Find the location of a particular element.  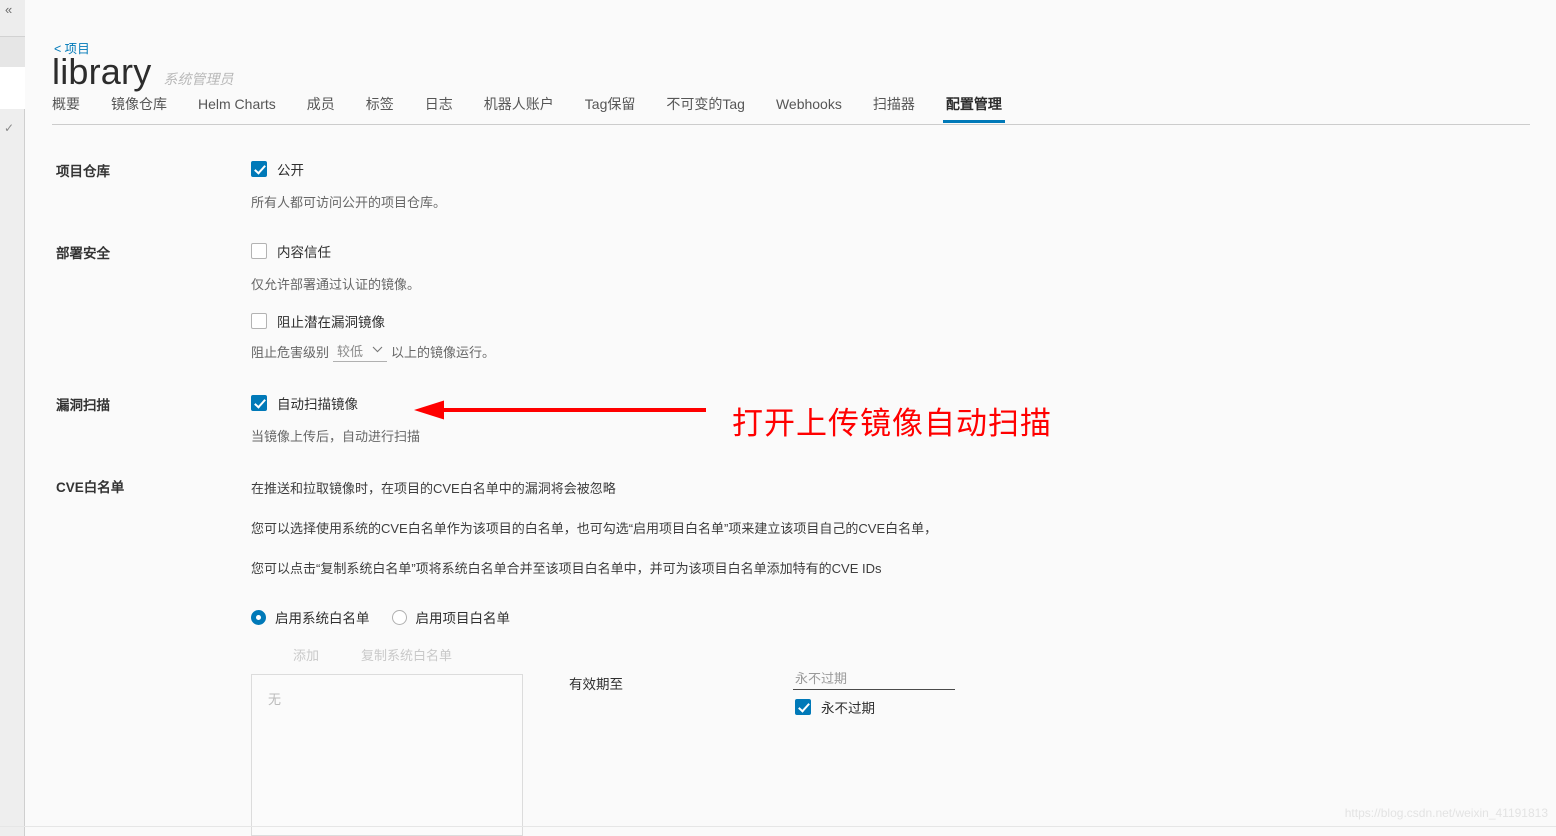

tab-repositories: 镜像仓库 is located at coordinates (139, 108).